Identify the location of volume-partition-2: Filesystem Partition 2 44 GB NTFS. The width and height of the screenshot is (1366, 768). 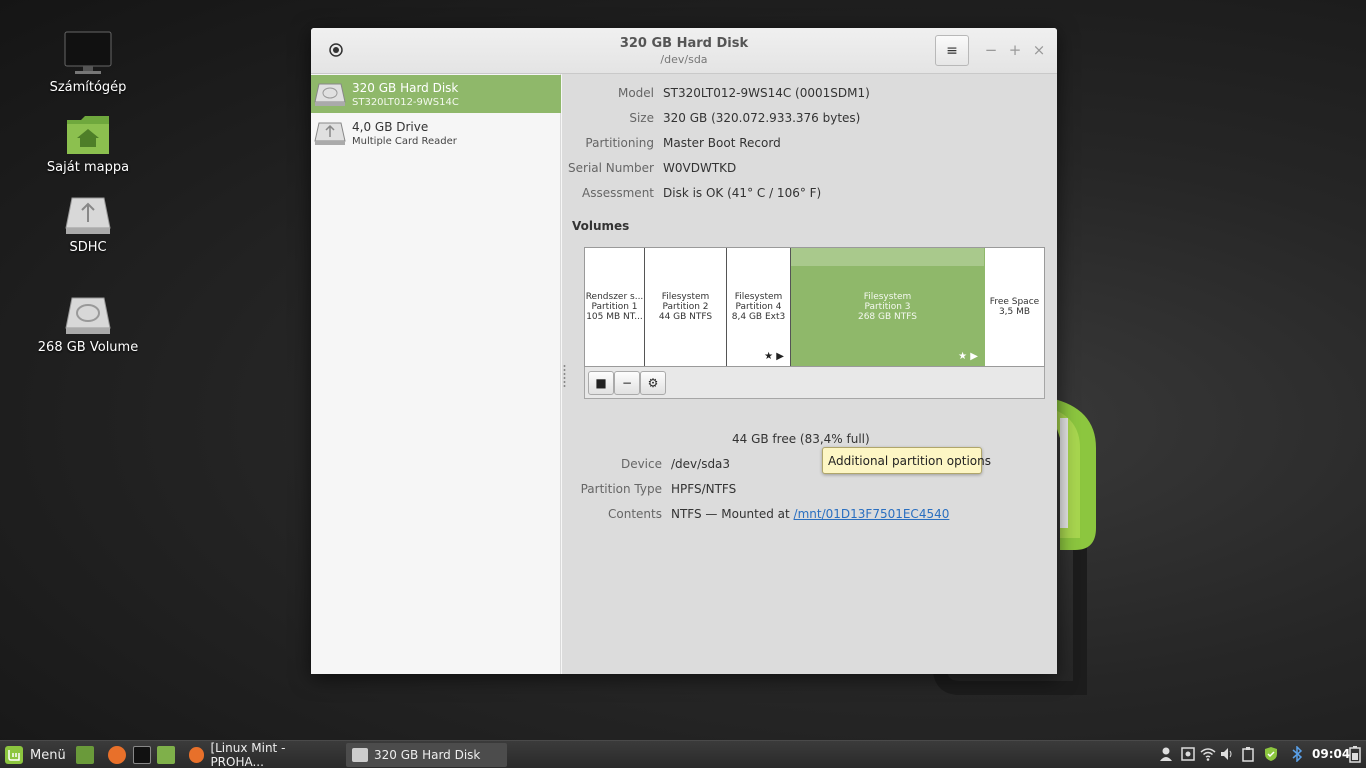
(686, 307).